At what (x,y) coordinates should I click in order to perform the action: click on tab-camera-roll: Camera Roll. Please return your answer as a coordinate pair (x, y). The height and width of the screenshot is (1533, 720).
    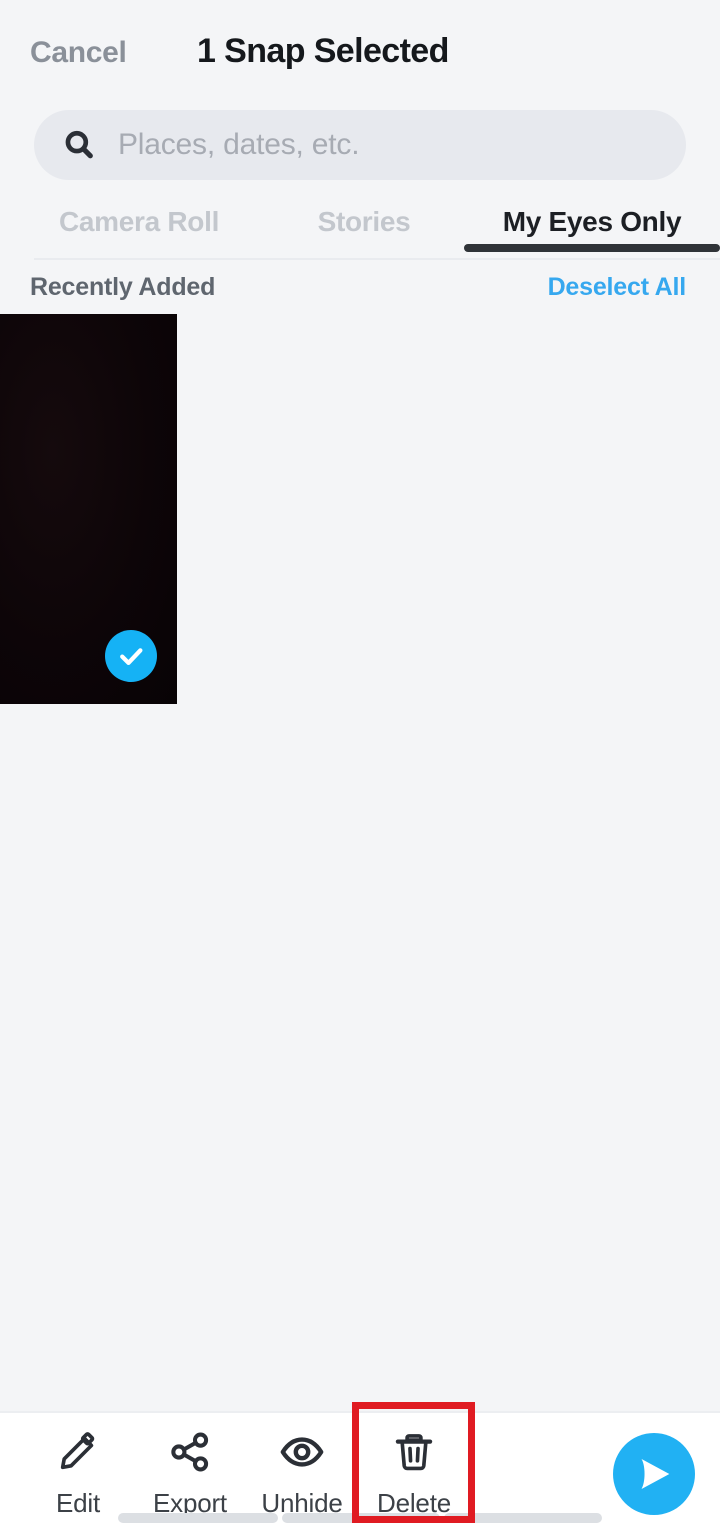
    Looking at the image, I should click on (139, 225).